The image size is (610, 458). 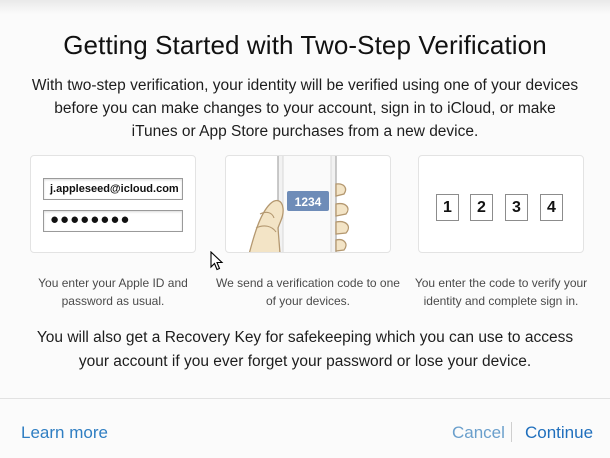 What do you see at coordinates (447, 207) in the screenshot?
I see `code-digit-box: 1` at bounding box center [447, 207].